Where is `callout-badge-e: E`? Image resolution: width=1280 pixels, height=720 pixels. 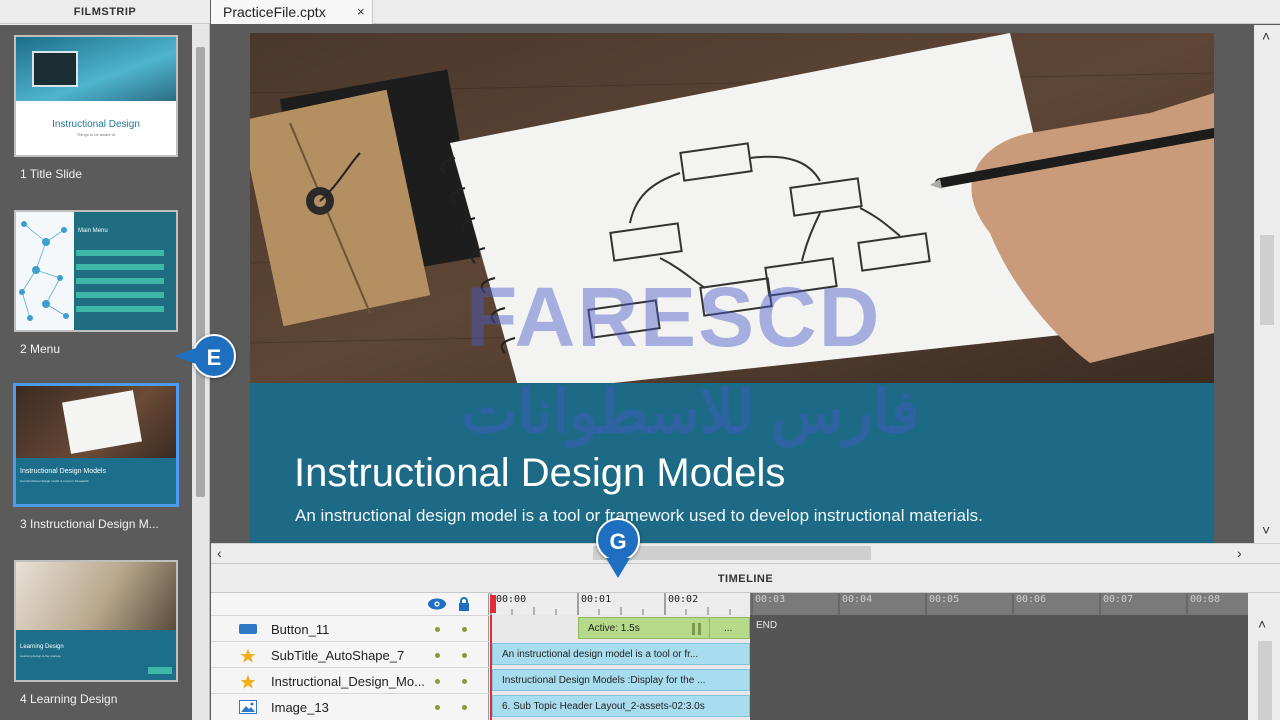 callout-badge-e: E is located at coordinates (214, 356).